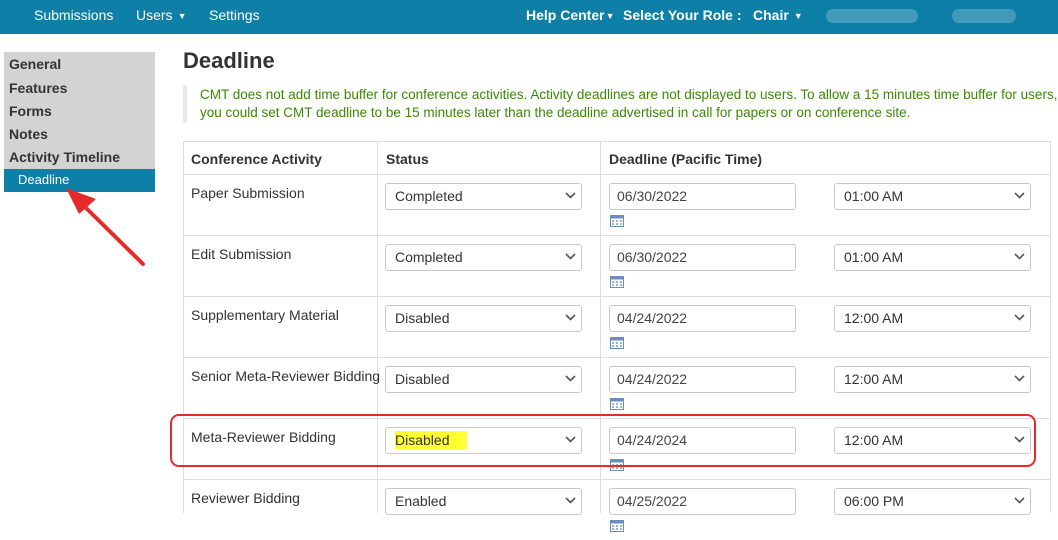 Image resolution: width=1058 pixels, height=540 pixels. What do you see at coordinates (984, 16) in the screenshot?
I see `redacted-account` at bounding box center [984, 16].